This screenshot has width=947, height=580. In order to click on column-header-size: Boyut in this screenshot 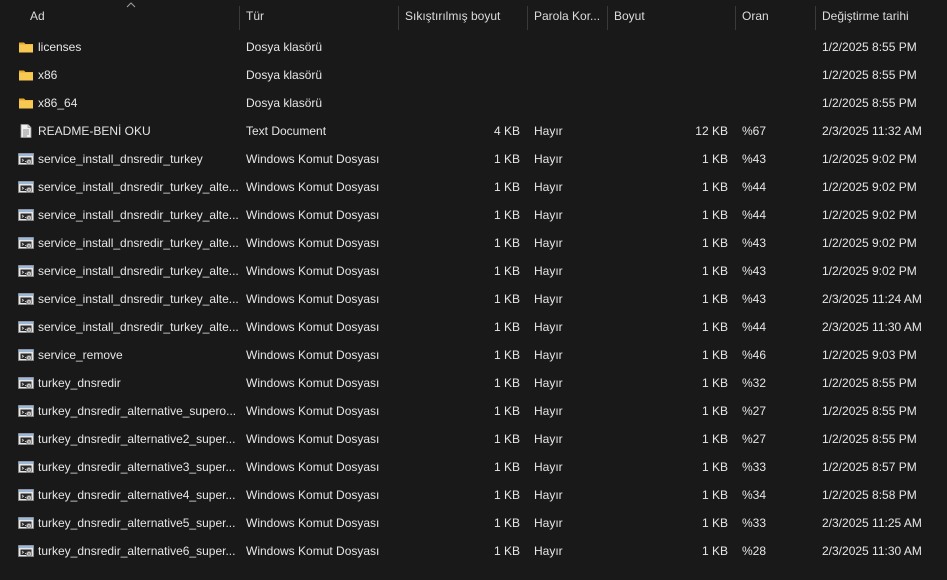, I will do `click(671, 16)`.